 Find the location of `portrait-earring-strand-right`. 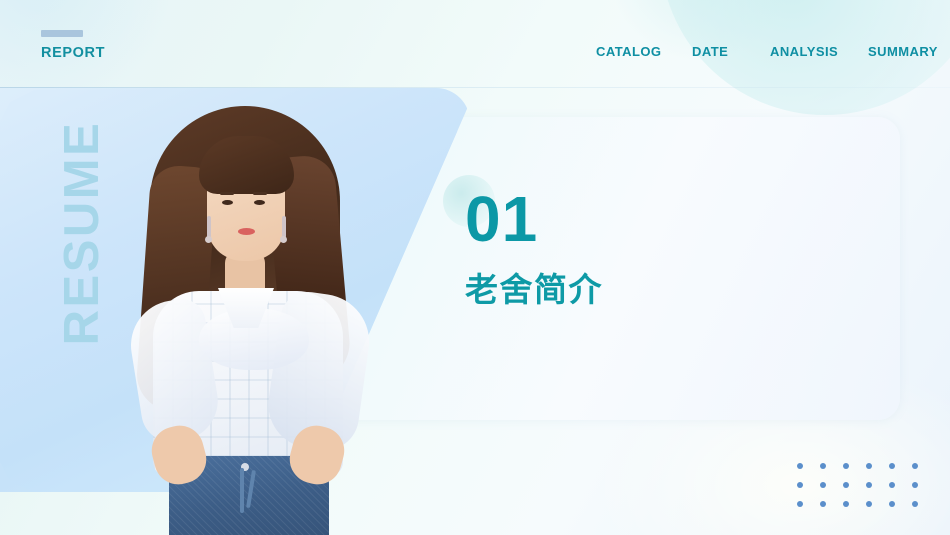

portrait-earring-strand-right is located at coordinates (284, 227).